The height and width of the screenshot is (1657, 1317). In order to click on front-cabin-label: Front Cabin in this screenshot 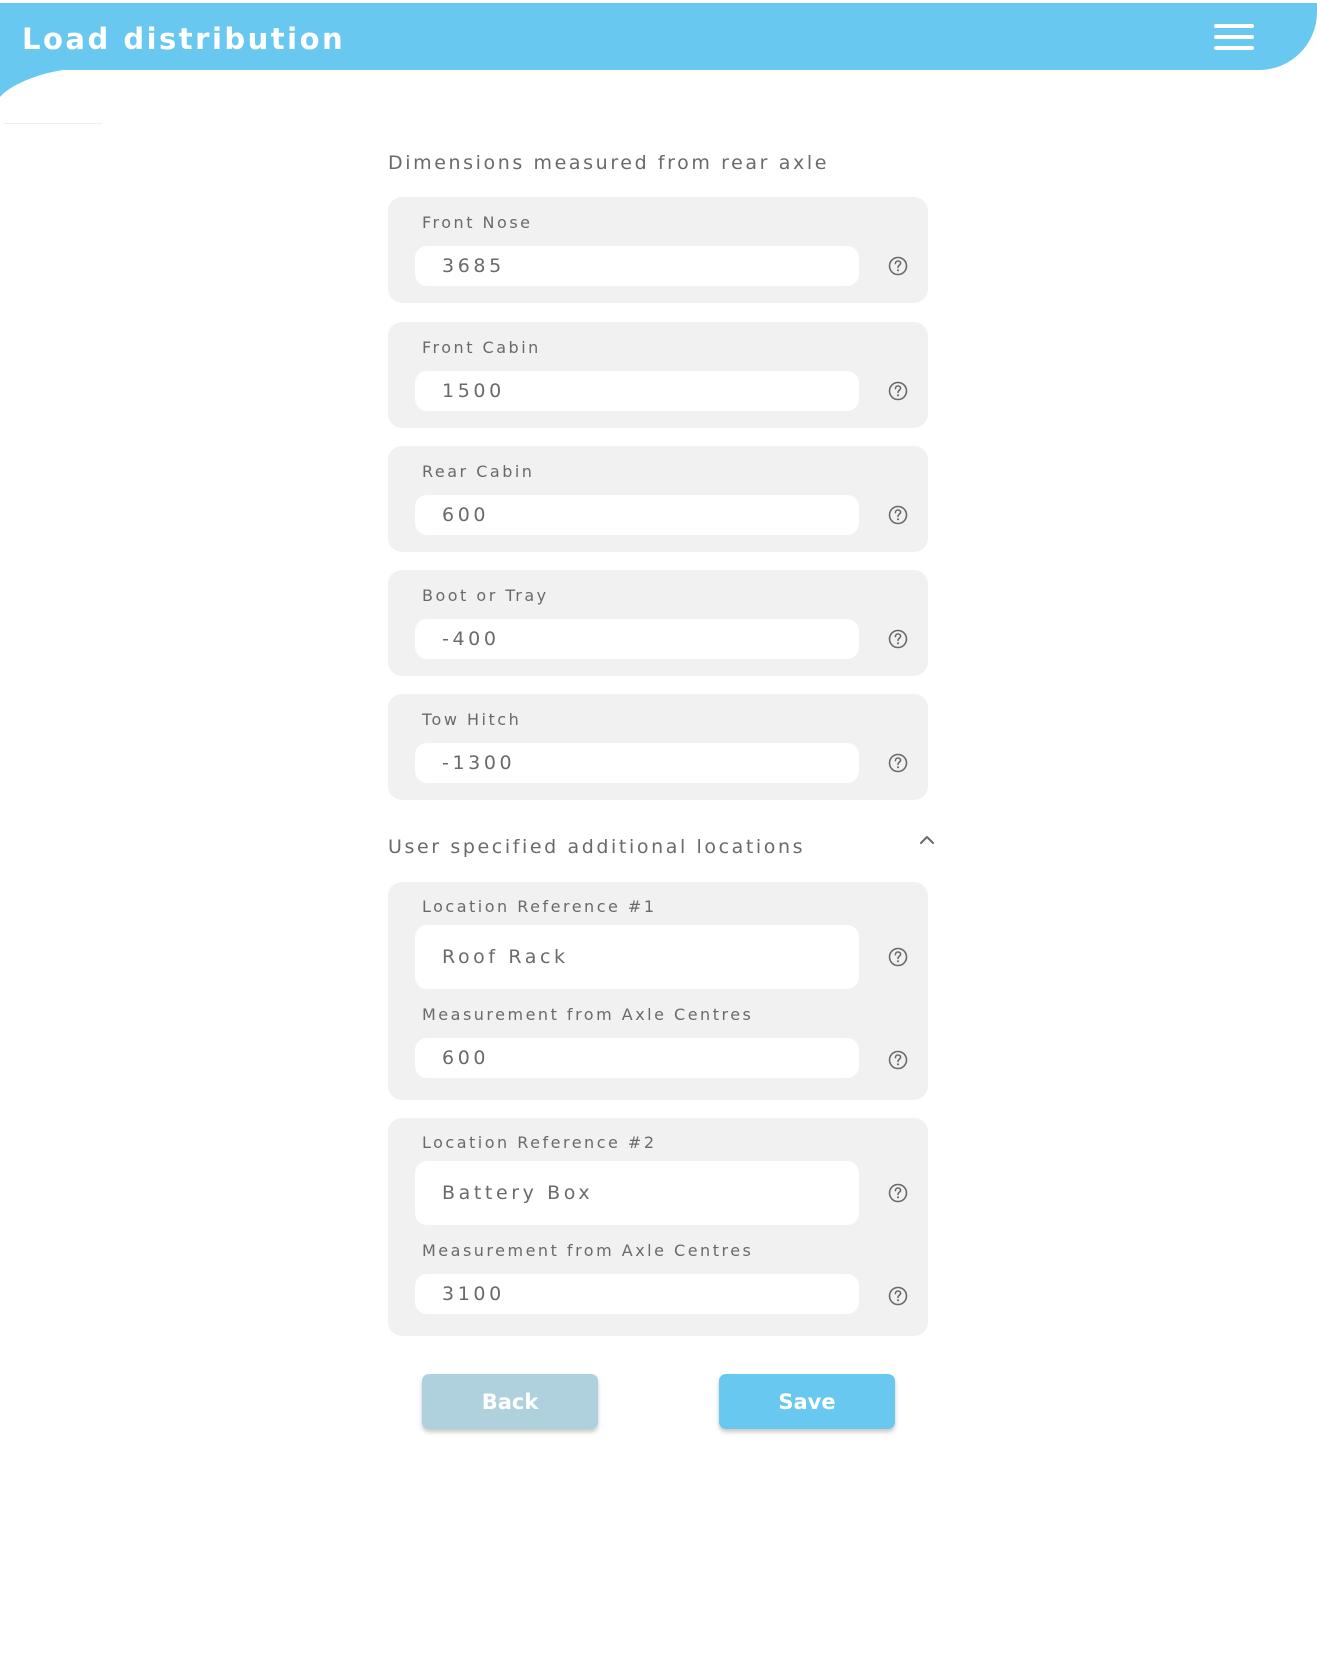, I will do `click(481, 347)`.